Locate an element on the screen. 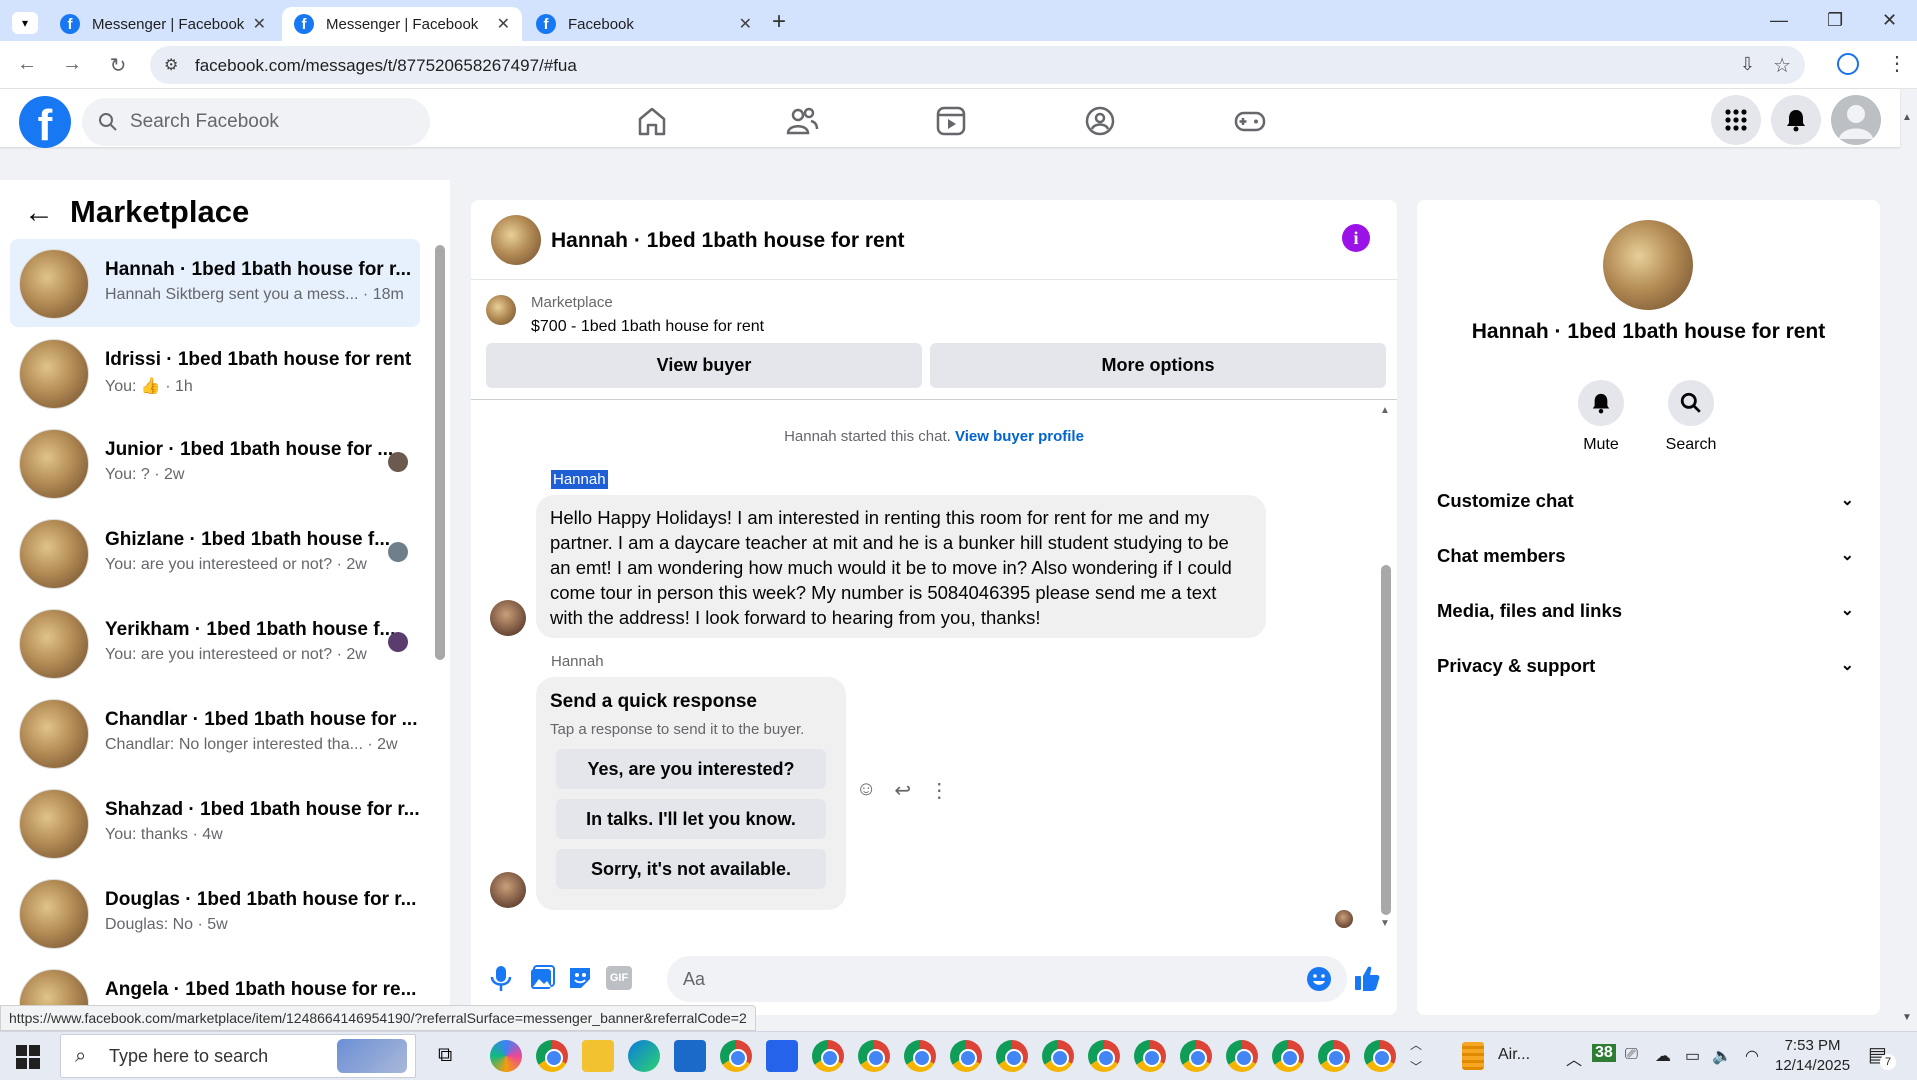 The width and height of the screenshot is (1917, 1080). meet-now-icon: ⎚ is located at coordinates (1631, 1055).